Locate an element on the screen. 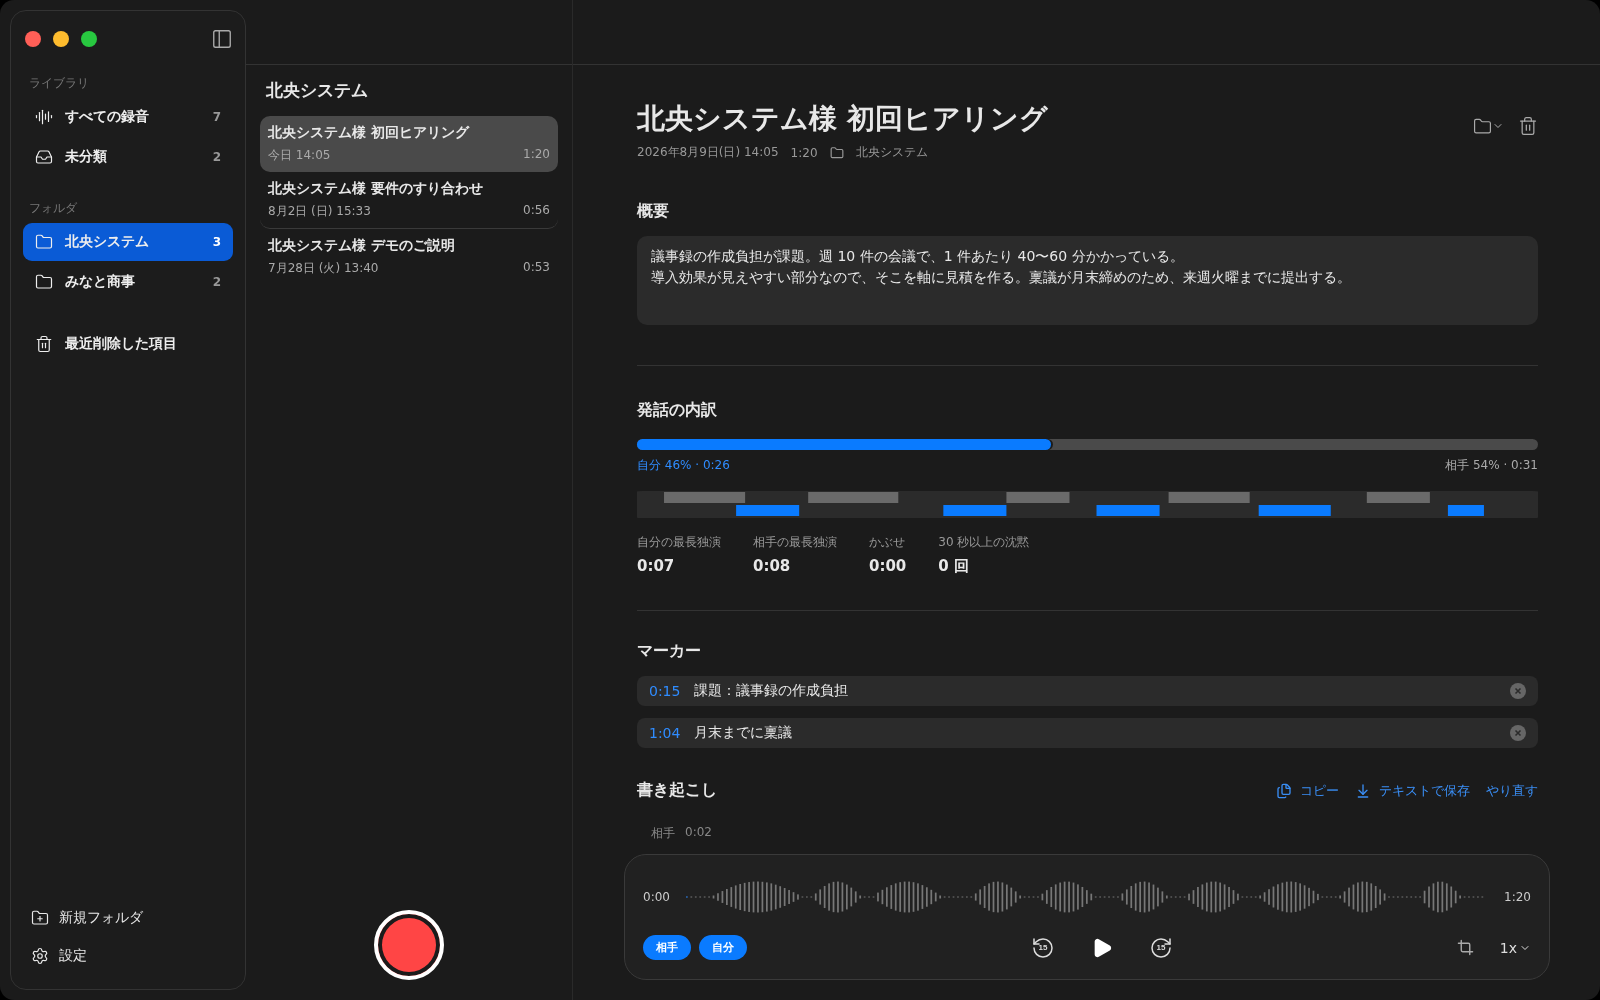 The height and width of the screenshot is (1000, 1600). speaker-filter-chip: 自分 is located at coordinates (723, 947).